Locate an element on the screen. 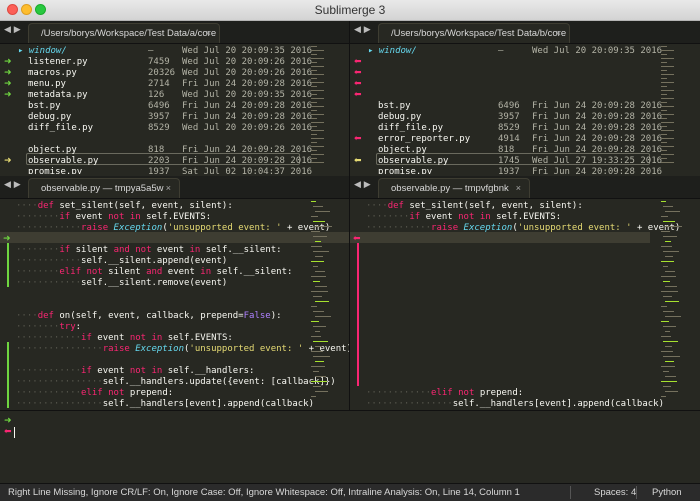 This screenshot has height=501, width=700. file-row: diff_file.py 8529 Wed Jul 20 20:09:26 2016 is located at coordinates (156, 128).